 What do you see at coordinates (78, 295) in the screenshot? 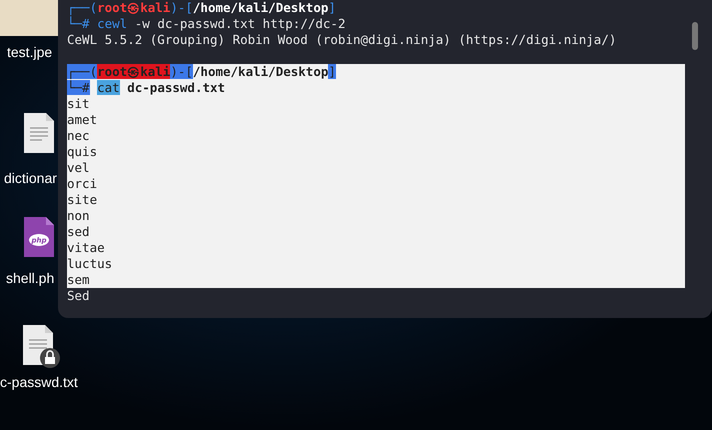
I see `output-line: Sed` at bounding box center [78, 295].